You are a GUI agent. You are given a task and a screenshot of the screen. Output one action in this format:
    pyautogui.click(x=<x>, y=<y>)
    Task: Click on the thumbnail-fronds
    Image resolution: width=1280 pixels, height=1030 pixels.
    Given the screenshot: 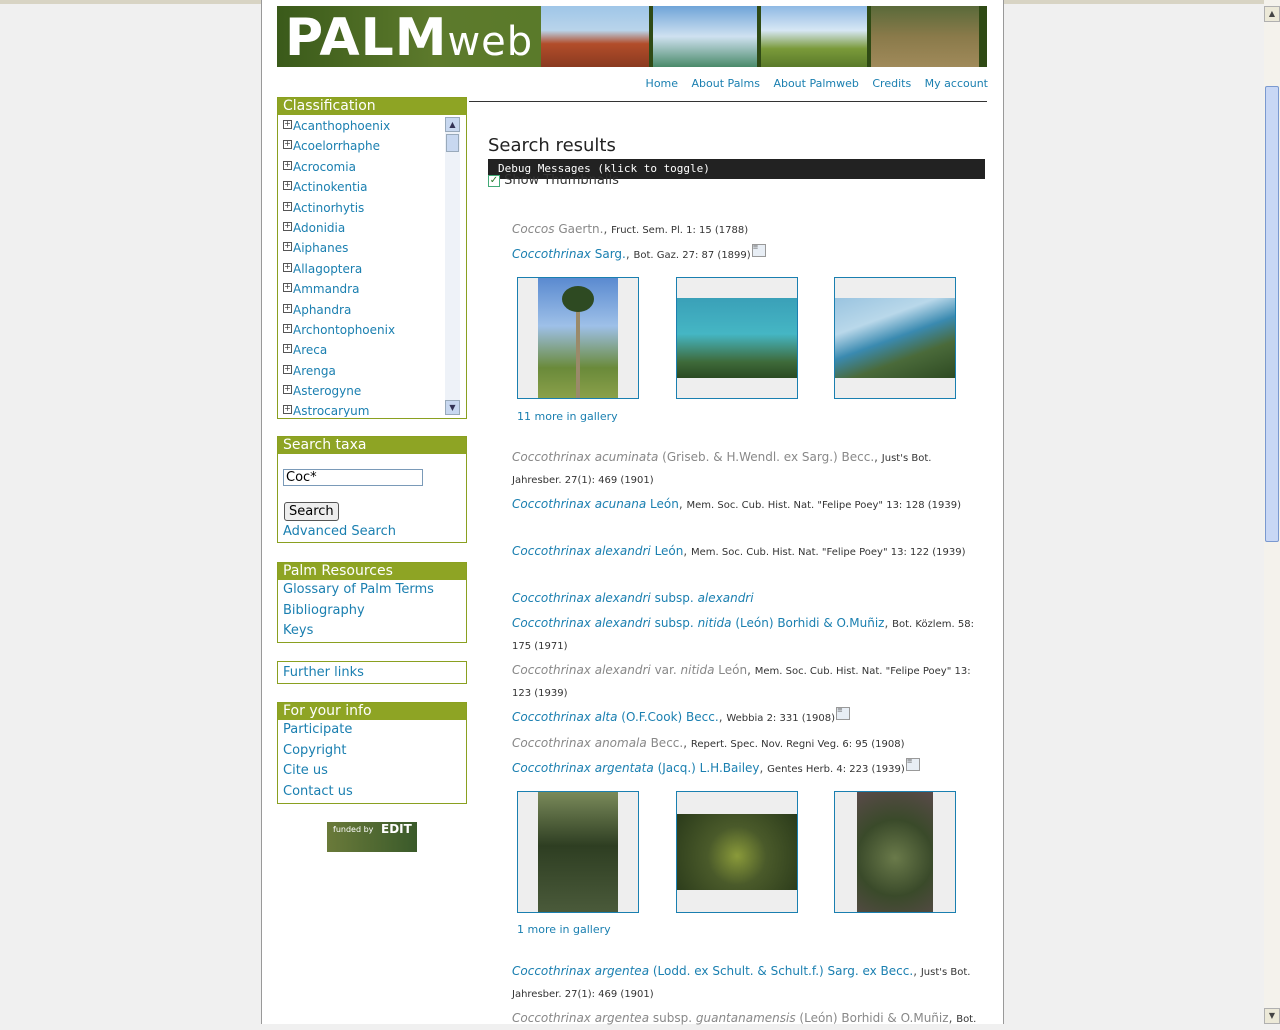 What is the action you would take?
    pyautogui.click(x=578, y=852)
    